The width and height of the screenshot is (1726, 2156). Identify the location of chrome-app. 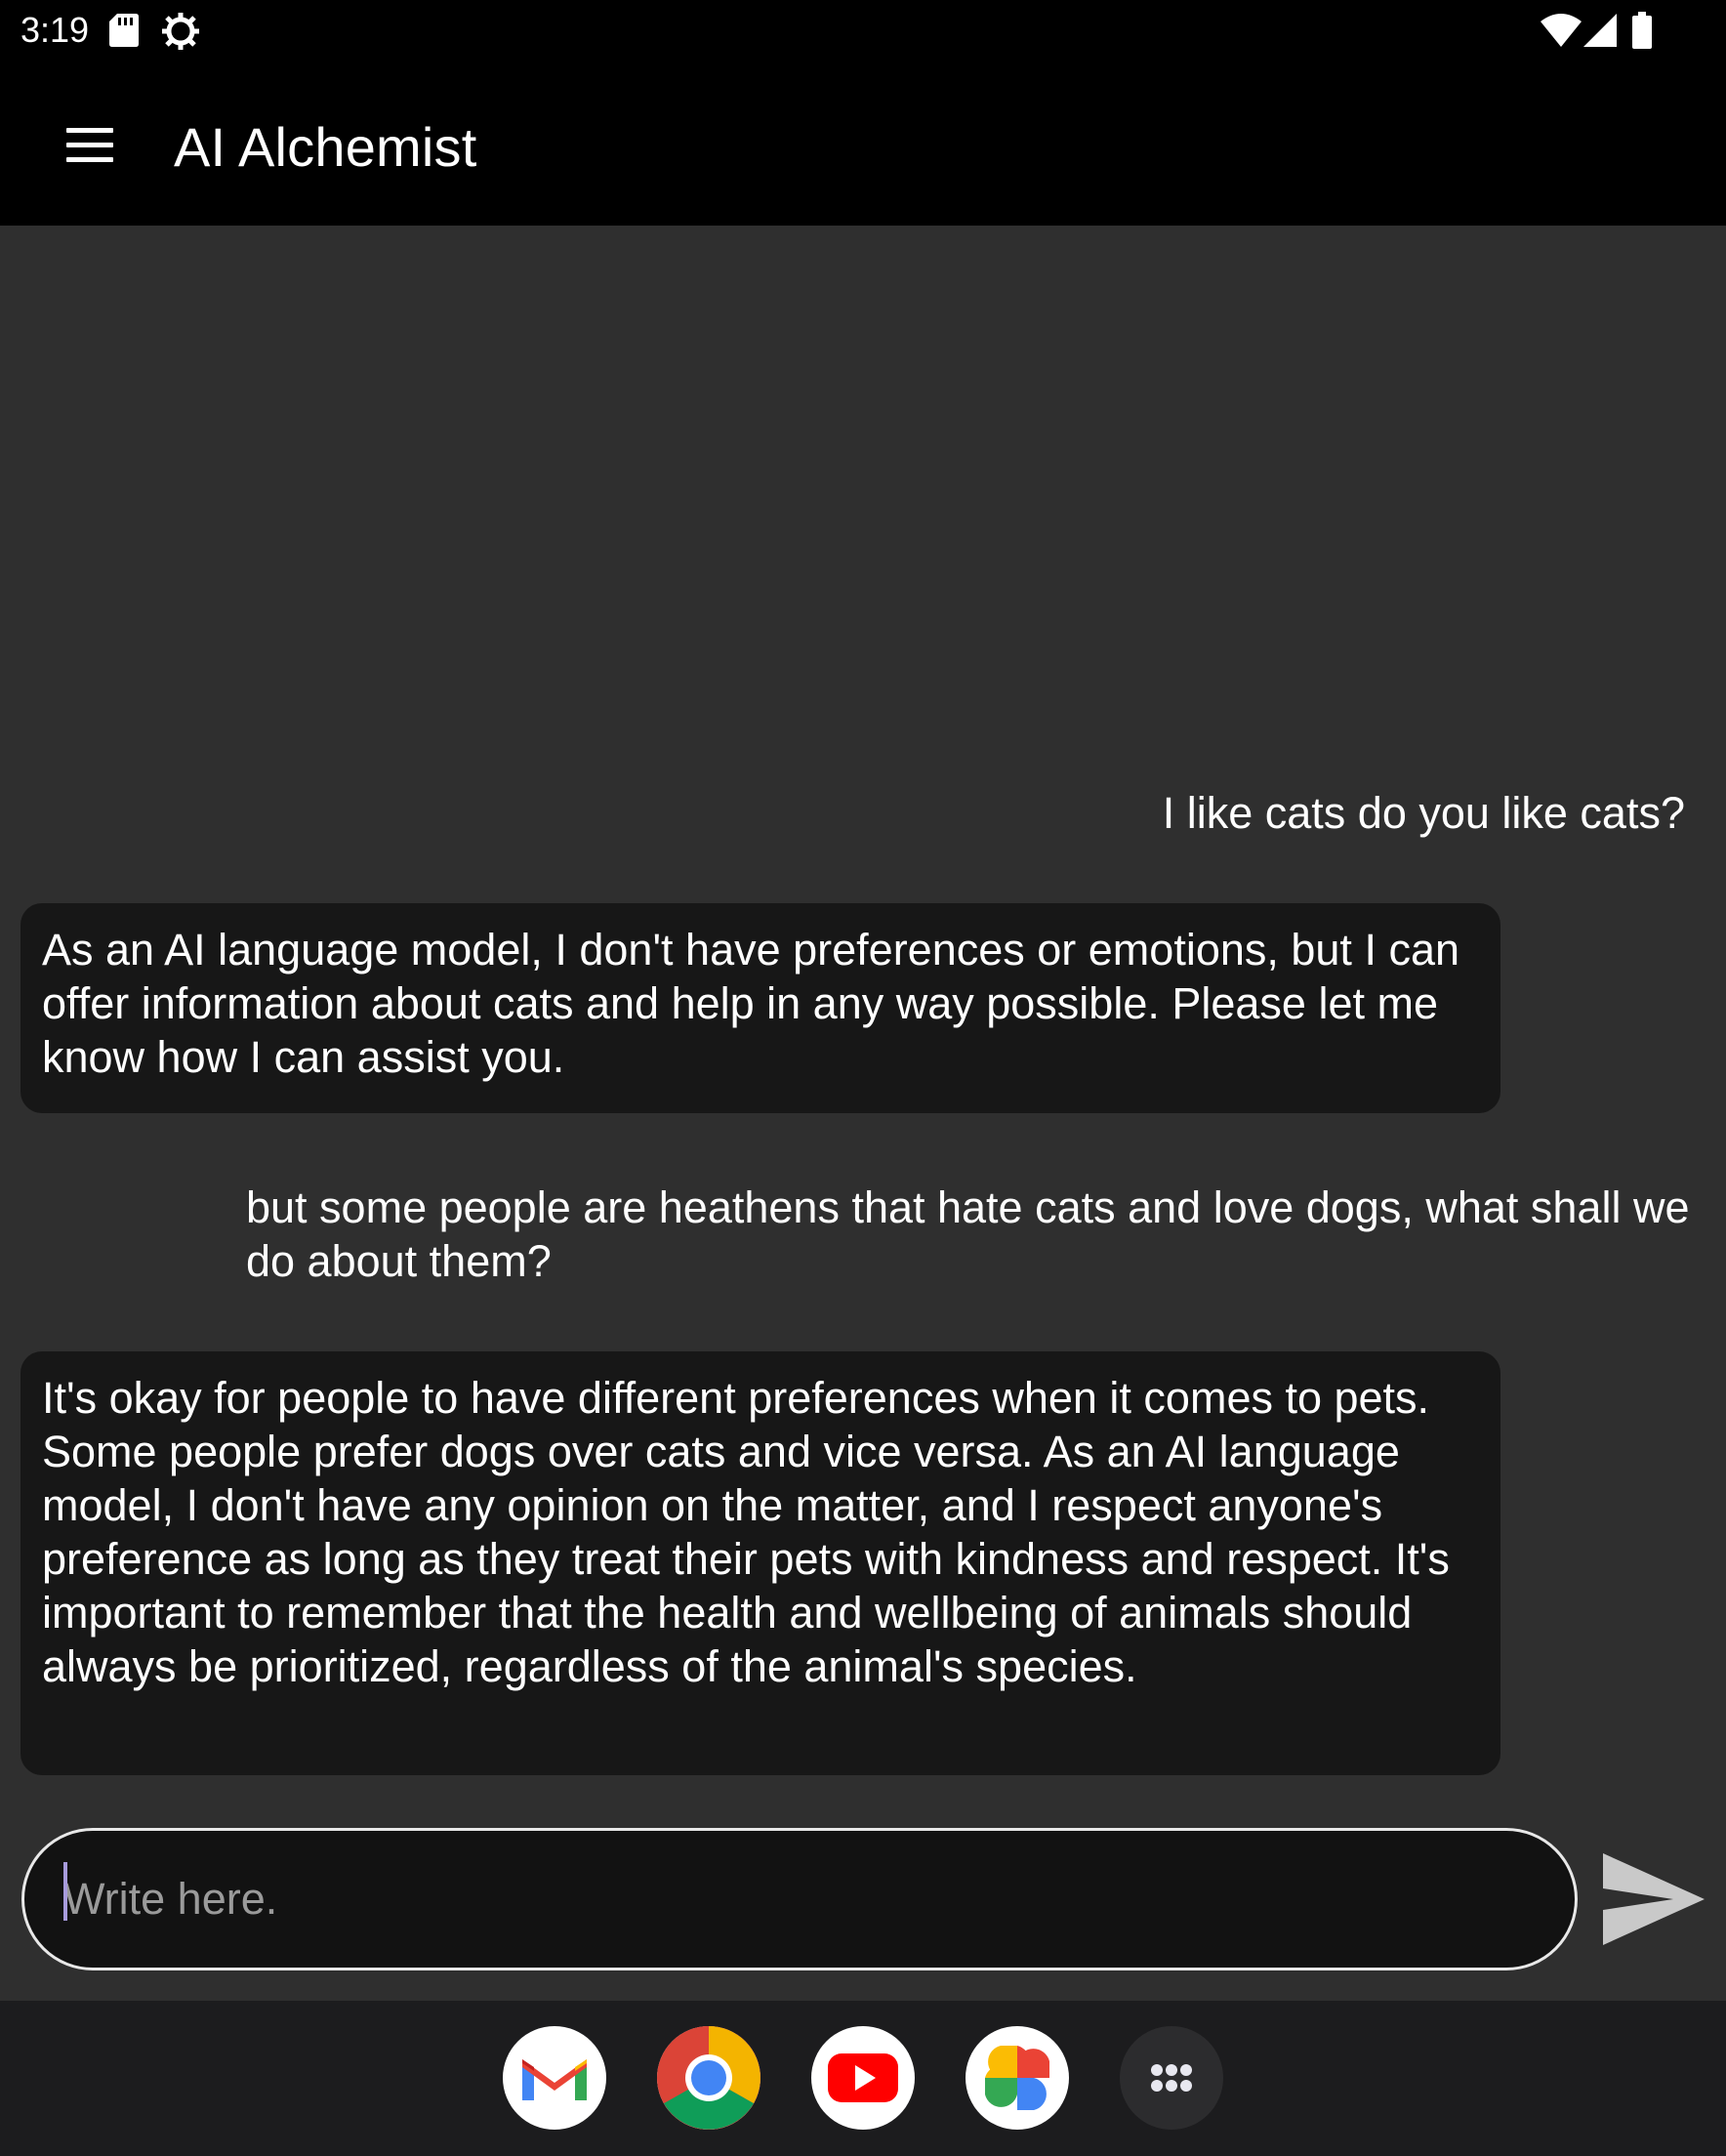
(708, 2078).